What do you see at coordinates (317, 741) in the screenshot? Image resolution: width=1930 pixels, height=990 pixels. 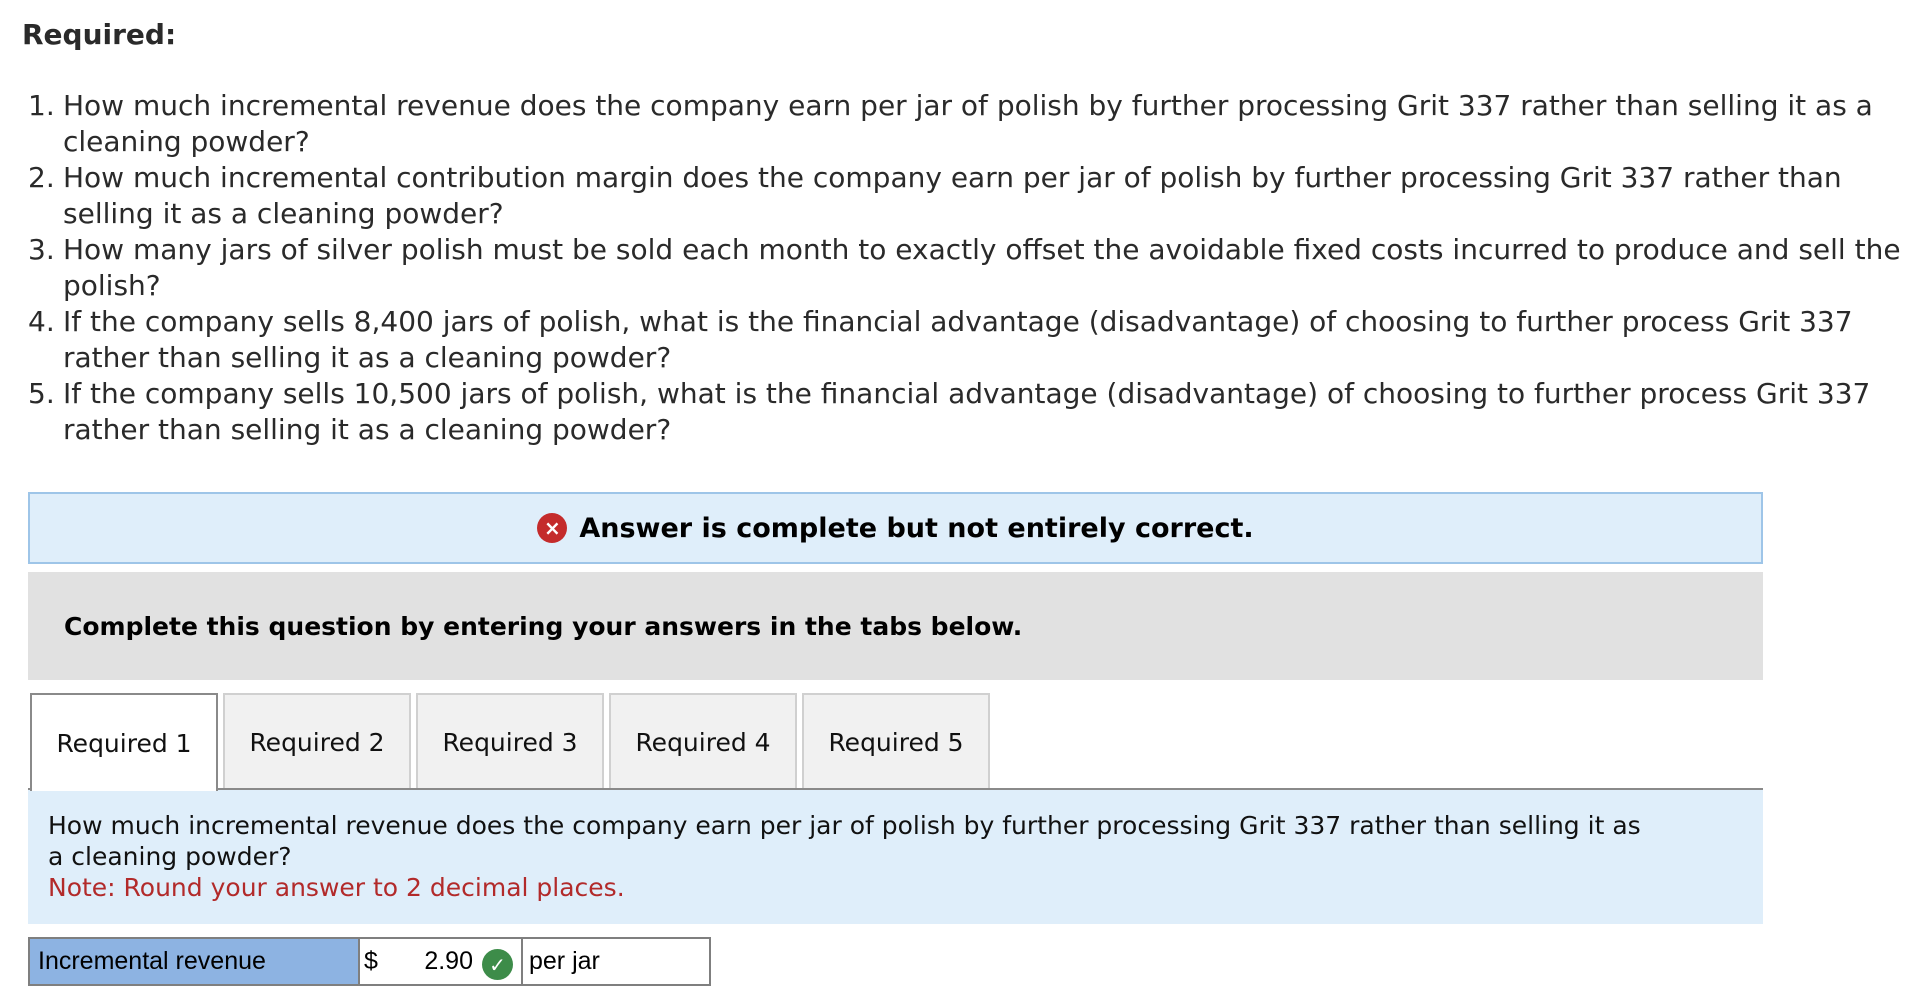 I see `tab-required-2: Required 2` at bounding box center [317, 741].